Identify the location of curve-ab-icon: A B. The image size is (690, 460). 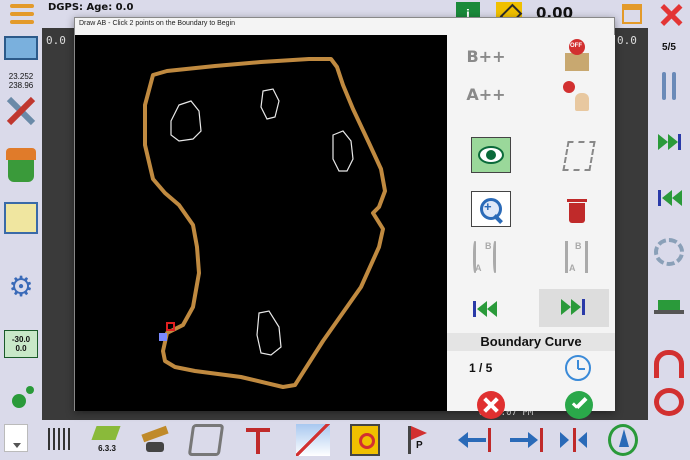
(486, 257).